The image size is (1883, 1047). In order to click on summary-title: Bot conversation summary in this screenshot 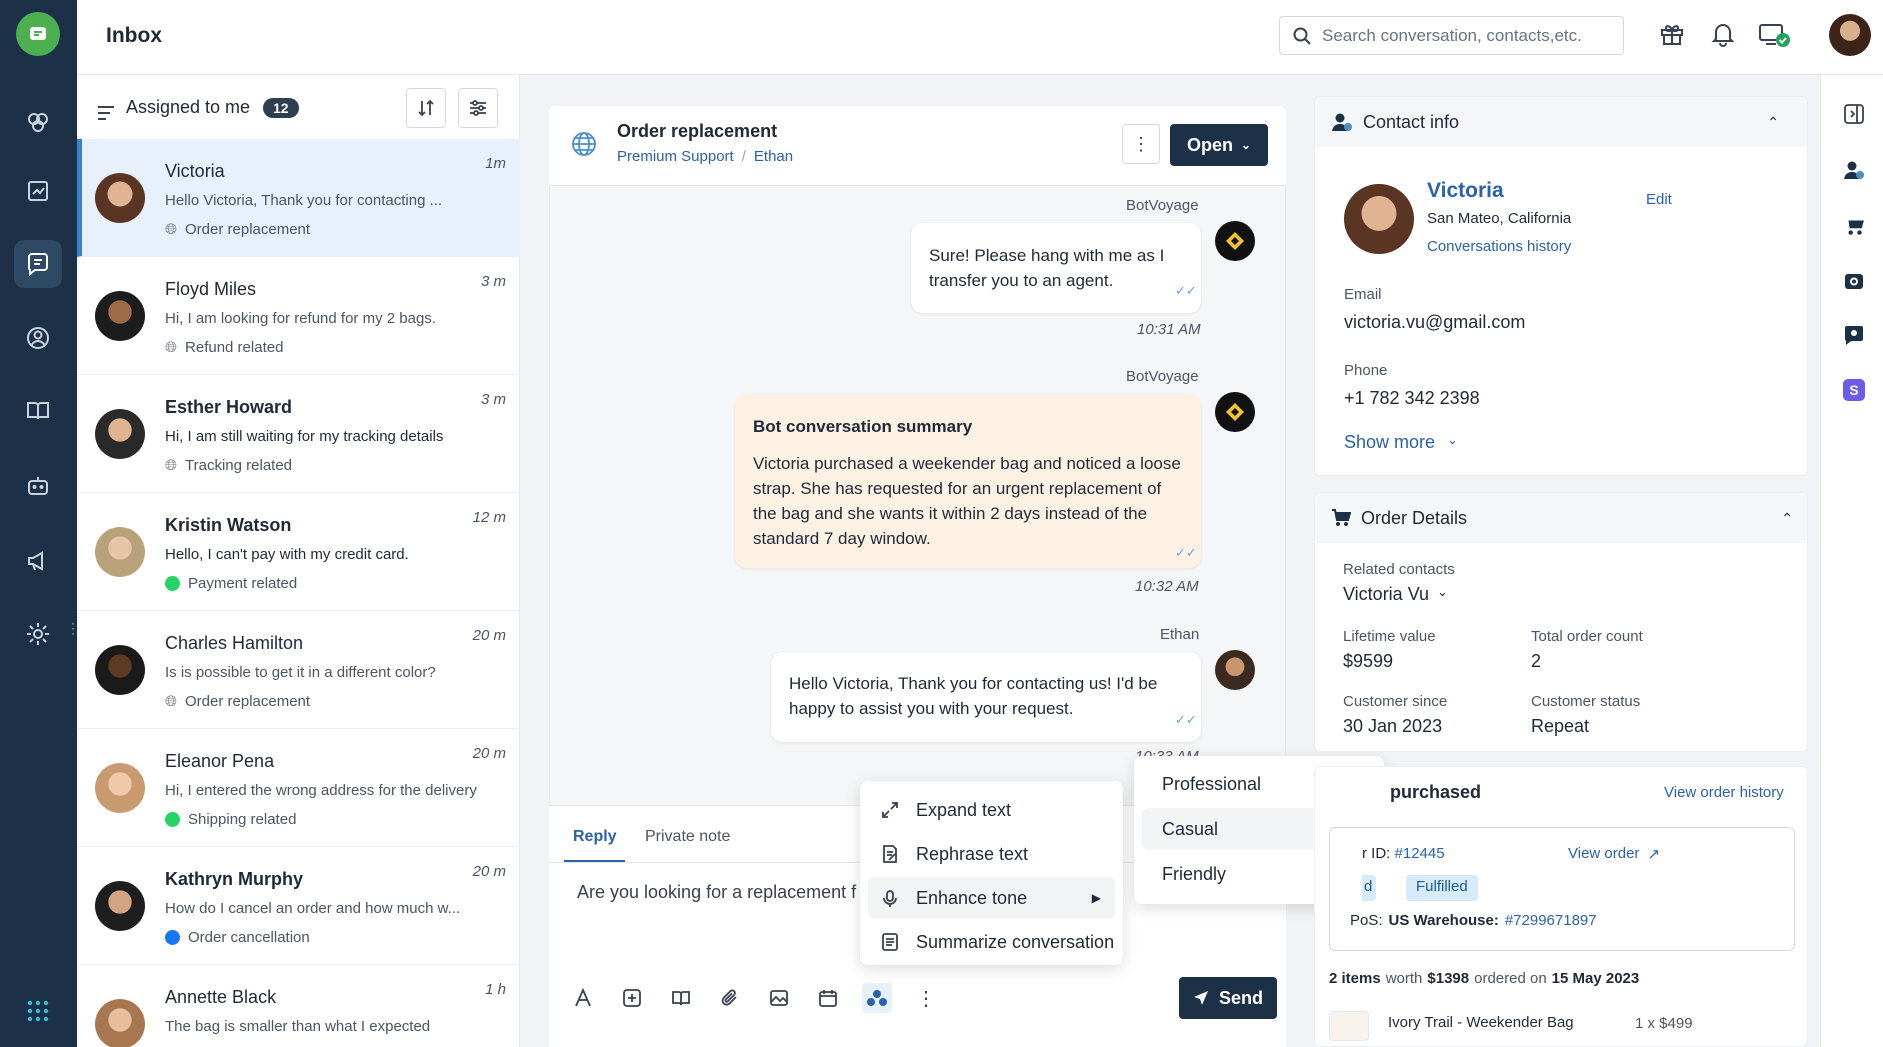, I will do `click(863, 426)`.